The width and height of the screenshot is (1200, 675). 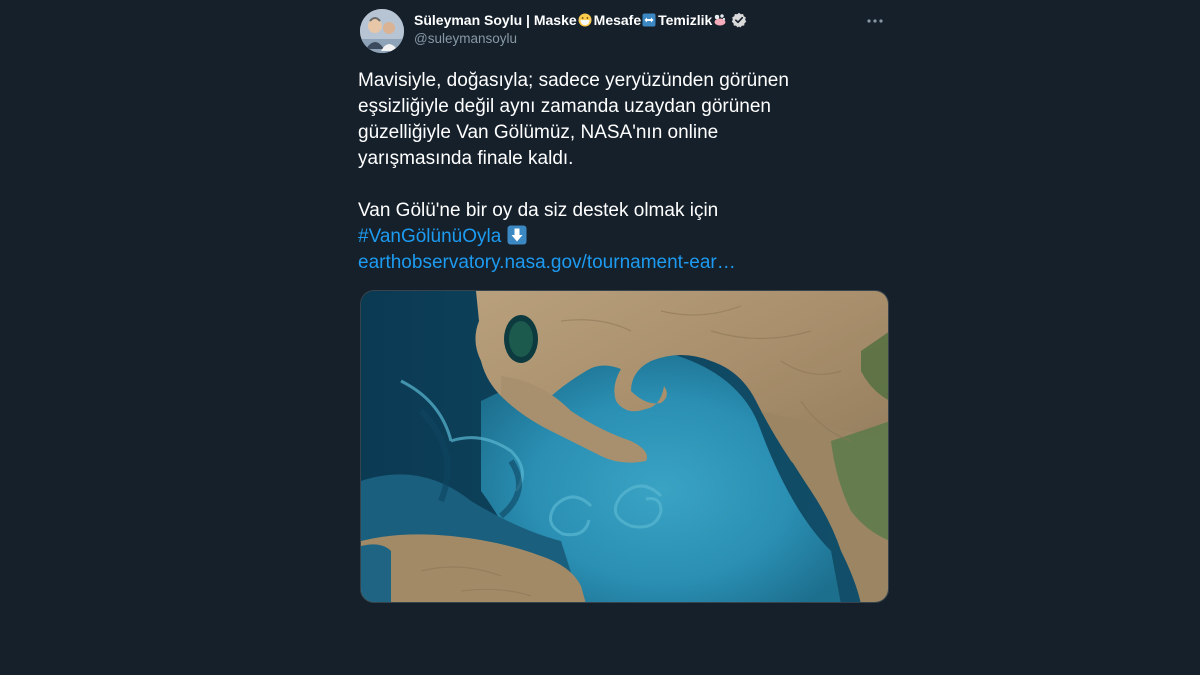 What do you see at coordinates (739, 20) in the screenshot?
I see `verified-badge-icon` at bounding box center [739, 20].